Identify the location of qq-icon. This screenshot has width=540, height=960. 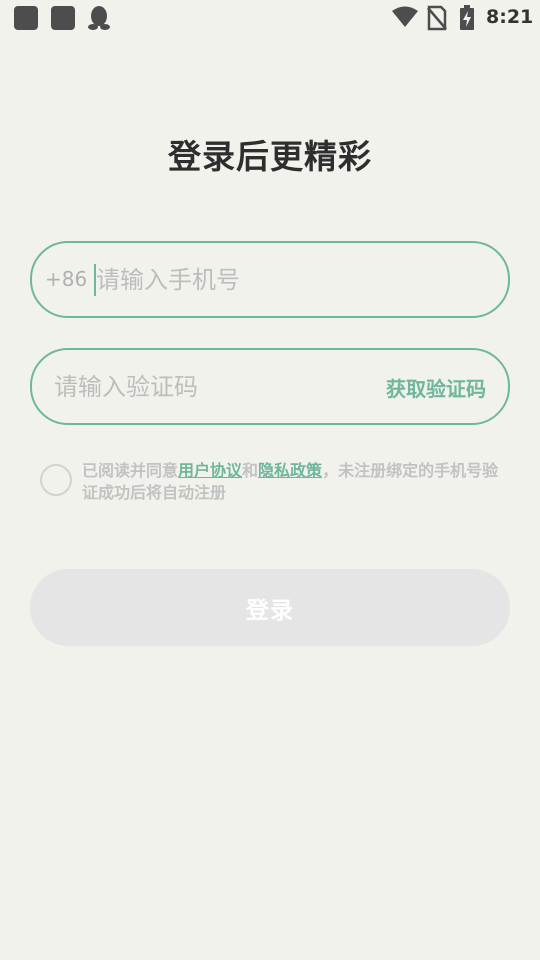
(99, 18).